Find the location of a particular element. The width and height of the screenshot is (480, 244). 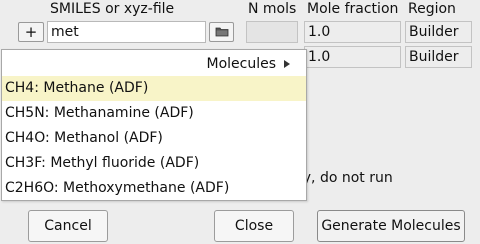

menu-item: CH4O: Methanol (ADF) is located at coordinates (154, 138).